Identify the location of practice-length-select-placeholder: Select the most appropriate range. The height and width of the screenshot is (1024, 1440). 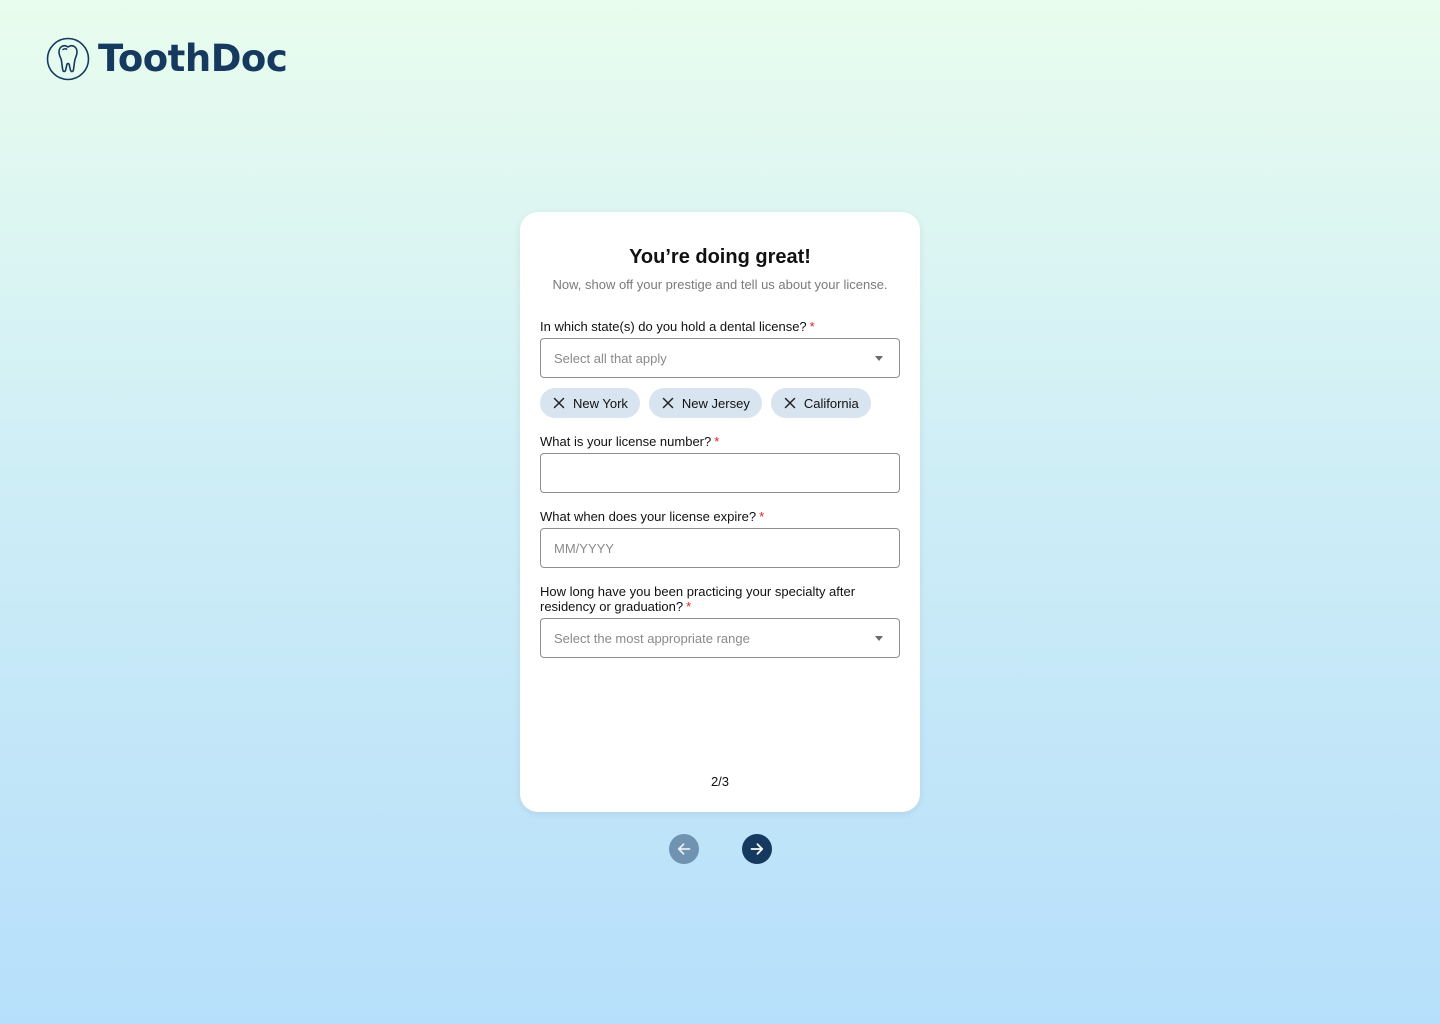
(652, 638).